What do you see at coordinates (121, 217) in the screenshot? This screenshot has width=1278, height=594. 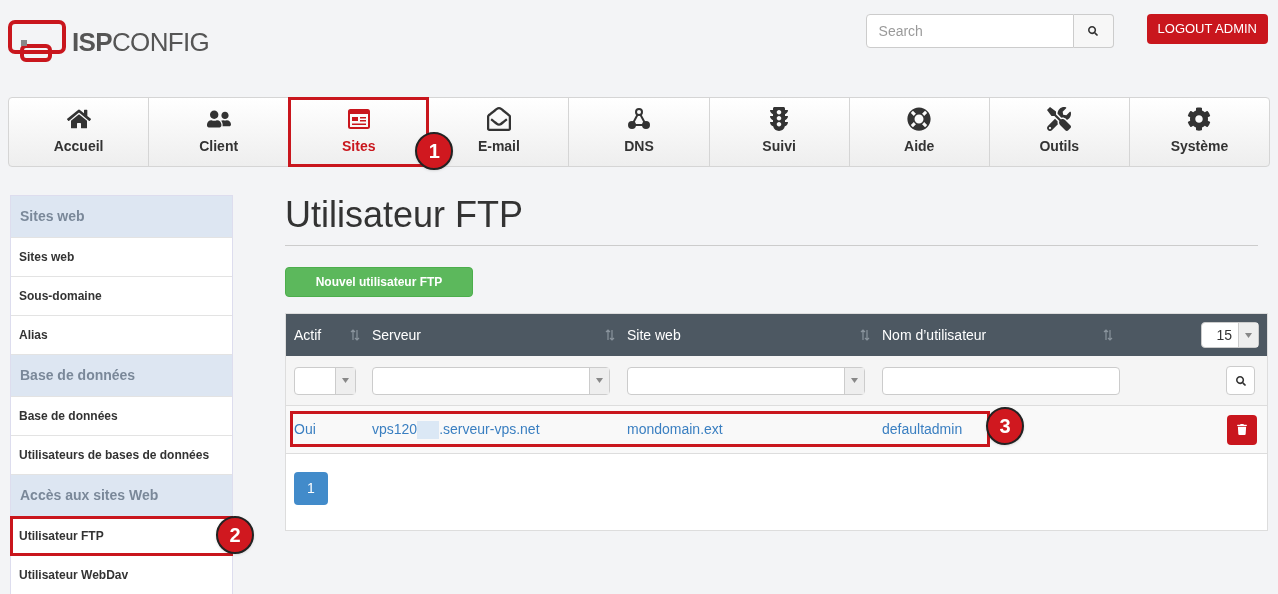 I see `sidebar-heading: Sites web` at bounding box center [121, 217].